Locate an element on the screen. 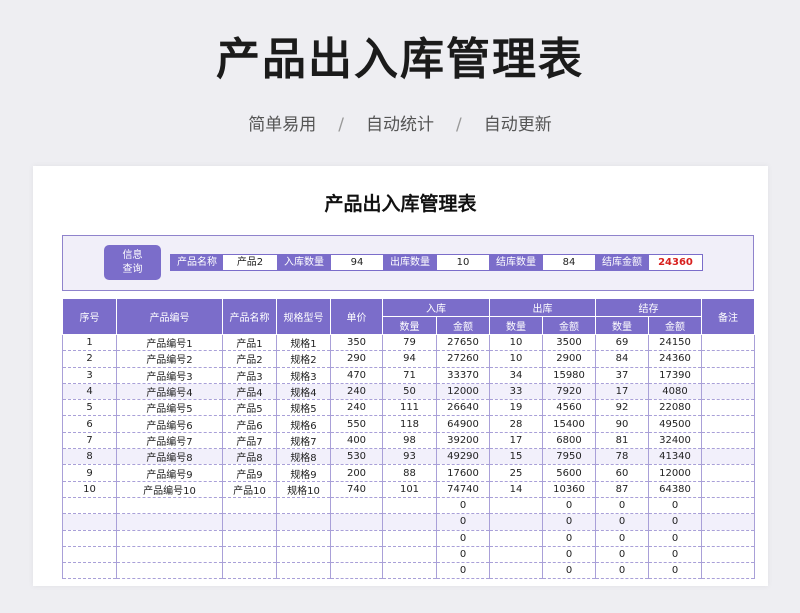  cell-product-name: 产品4 is located at coordinates (249, 392).